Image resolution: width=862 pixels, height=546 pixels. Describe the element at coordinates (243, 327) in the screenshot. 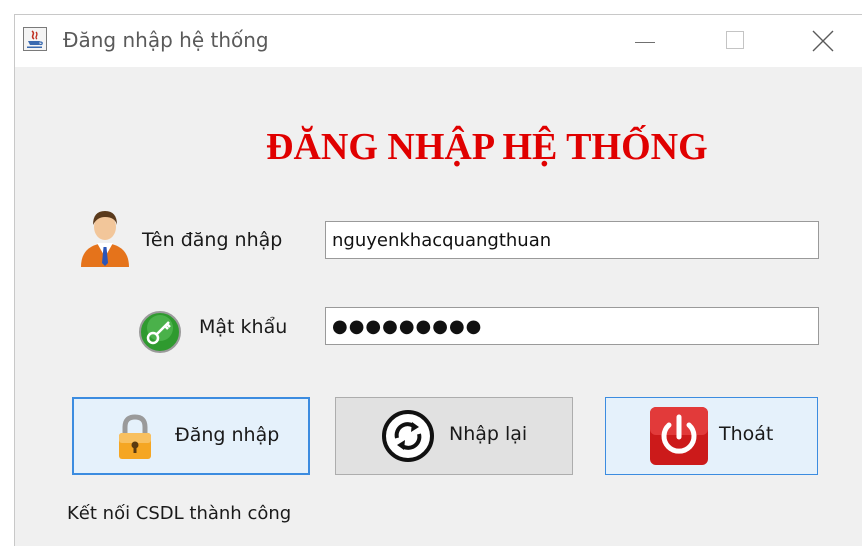

I see `password-label: Mật khẩu` at that location.